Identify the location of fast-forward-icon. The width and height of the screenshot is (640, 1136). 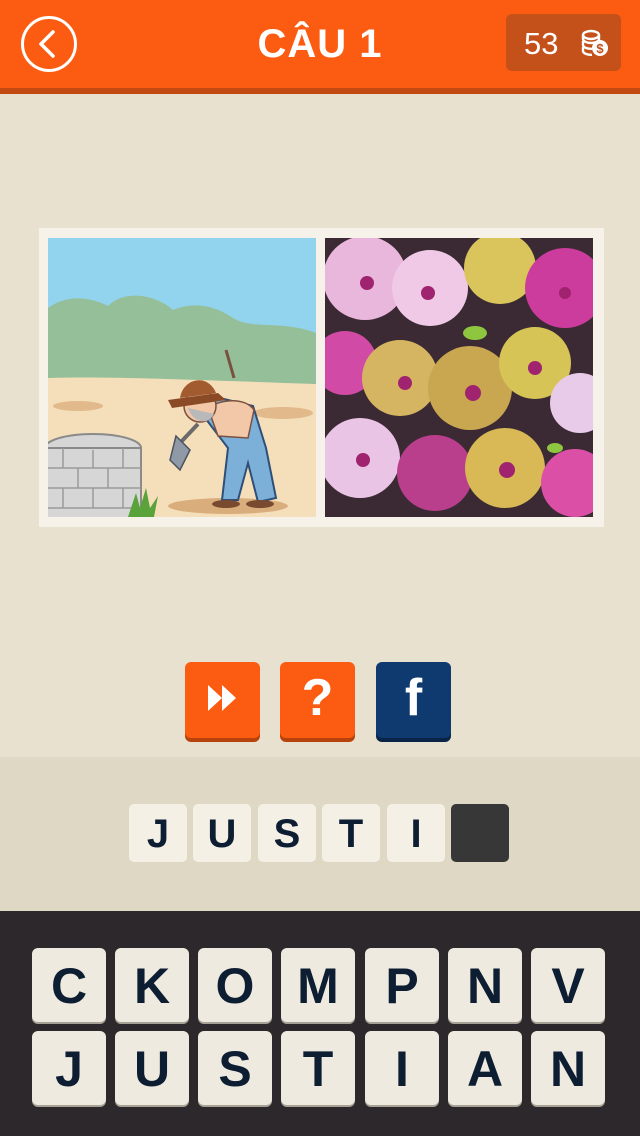
(222, 698).